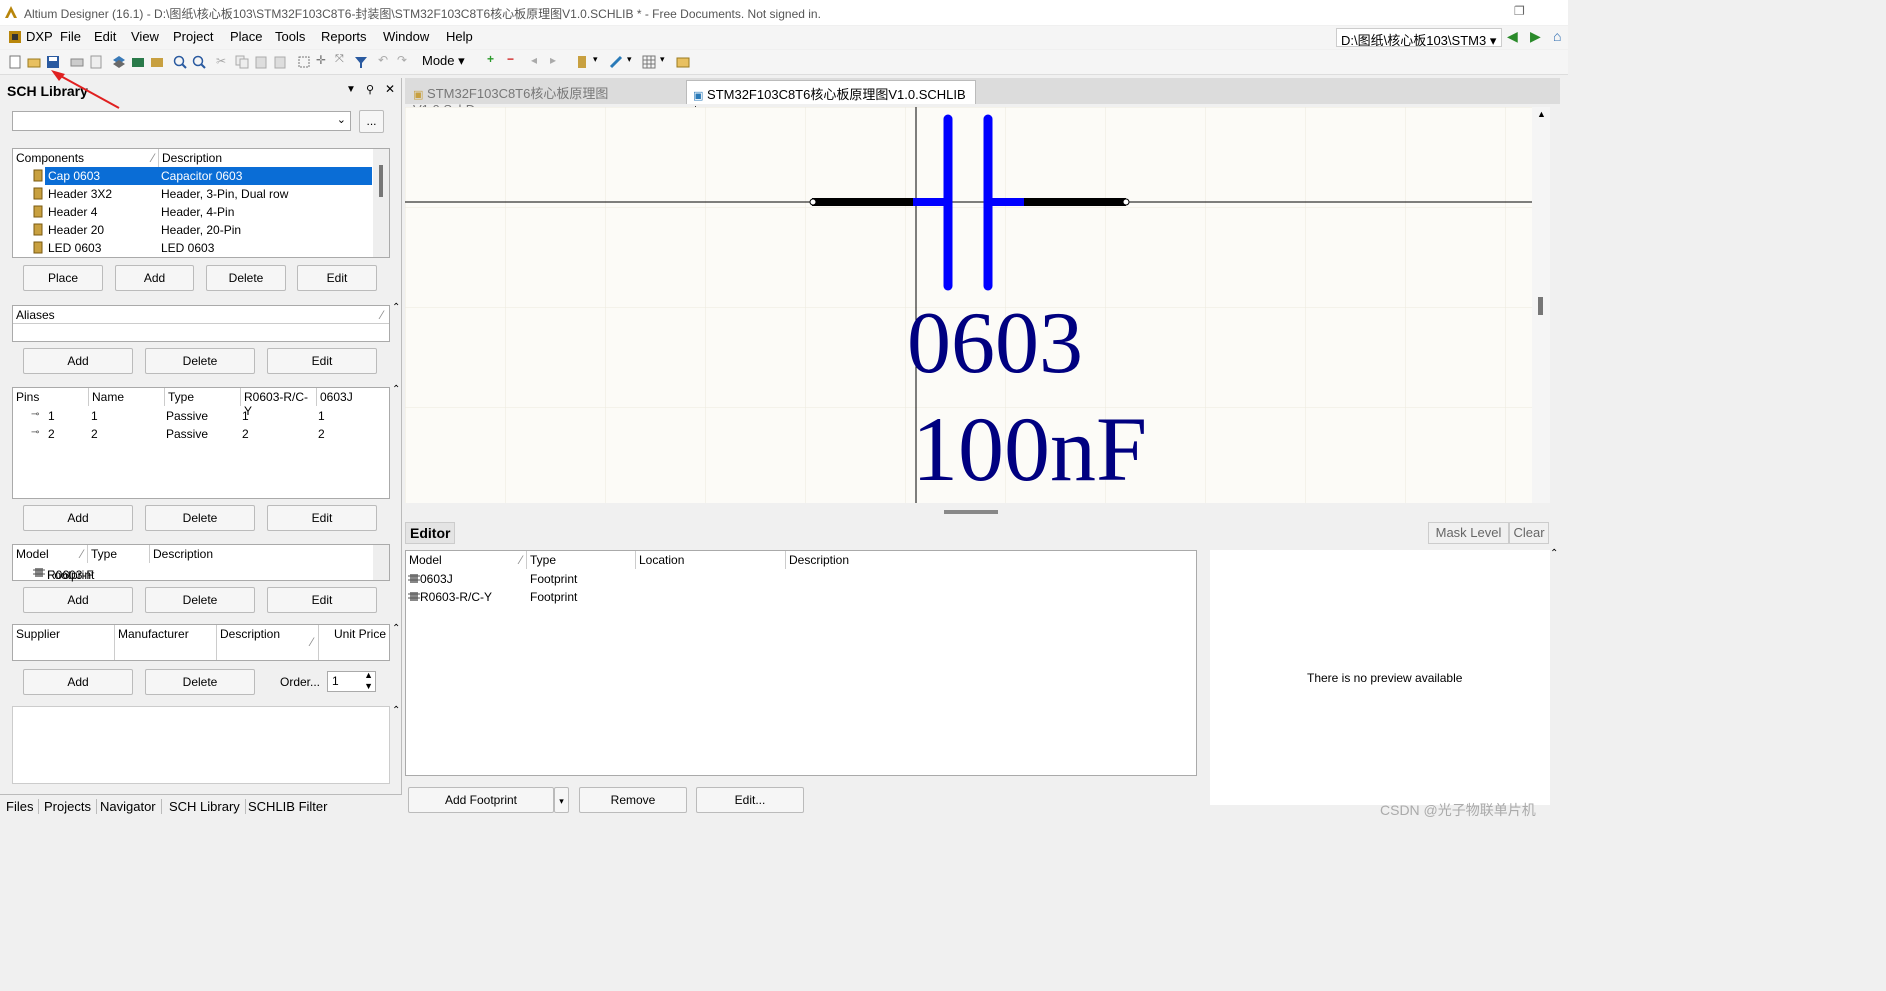  What do you see at coordinates (662, 59) in the screenshot?
I see `grid-dropdown-icon: ▾` at bounding box center [662, 59].